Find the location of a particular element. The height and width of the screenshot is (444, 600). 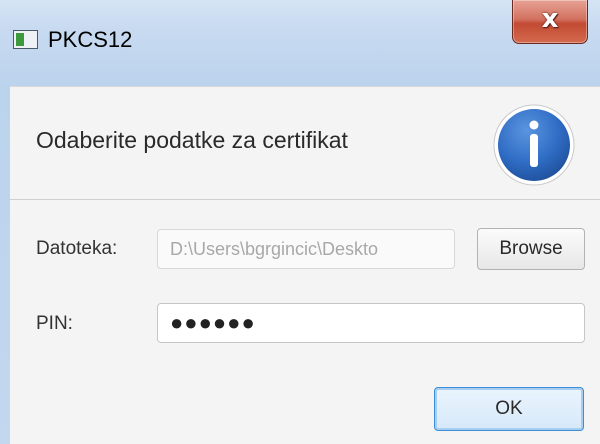

browse-button: Browse is located at coordinates (531, 249).